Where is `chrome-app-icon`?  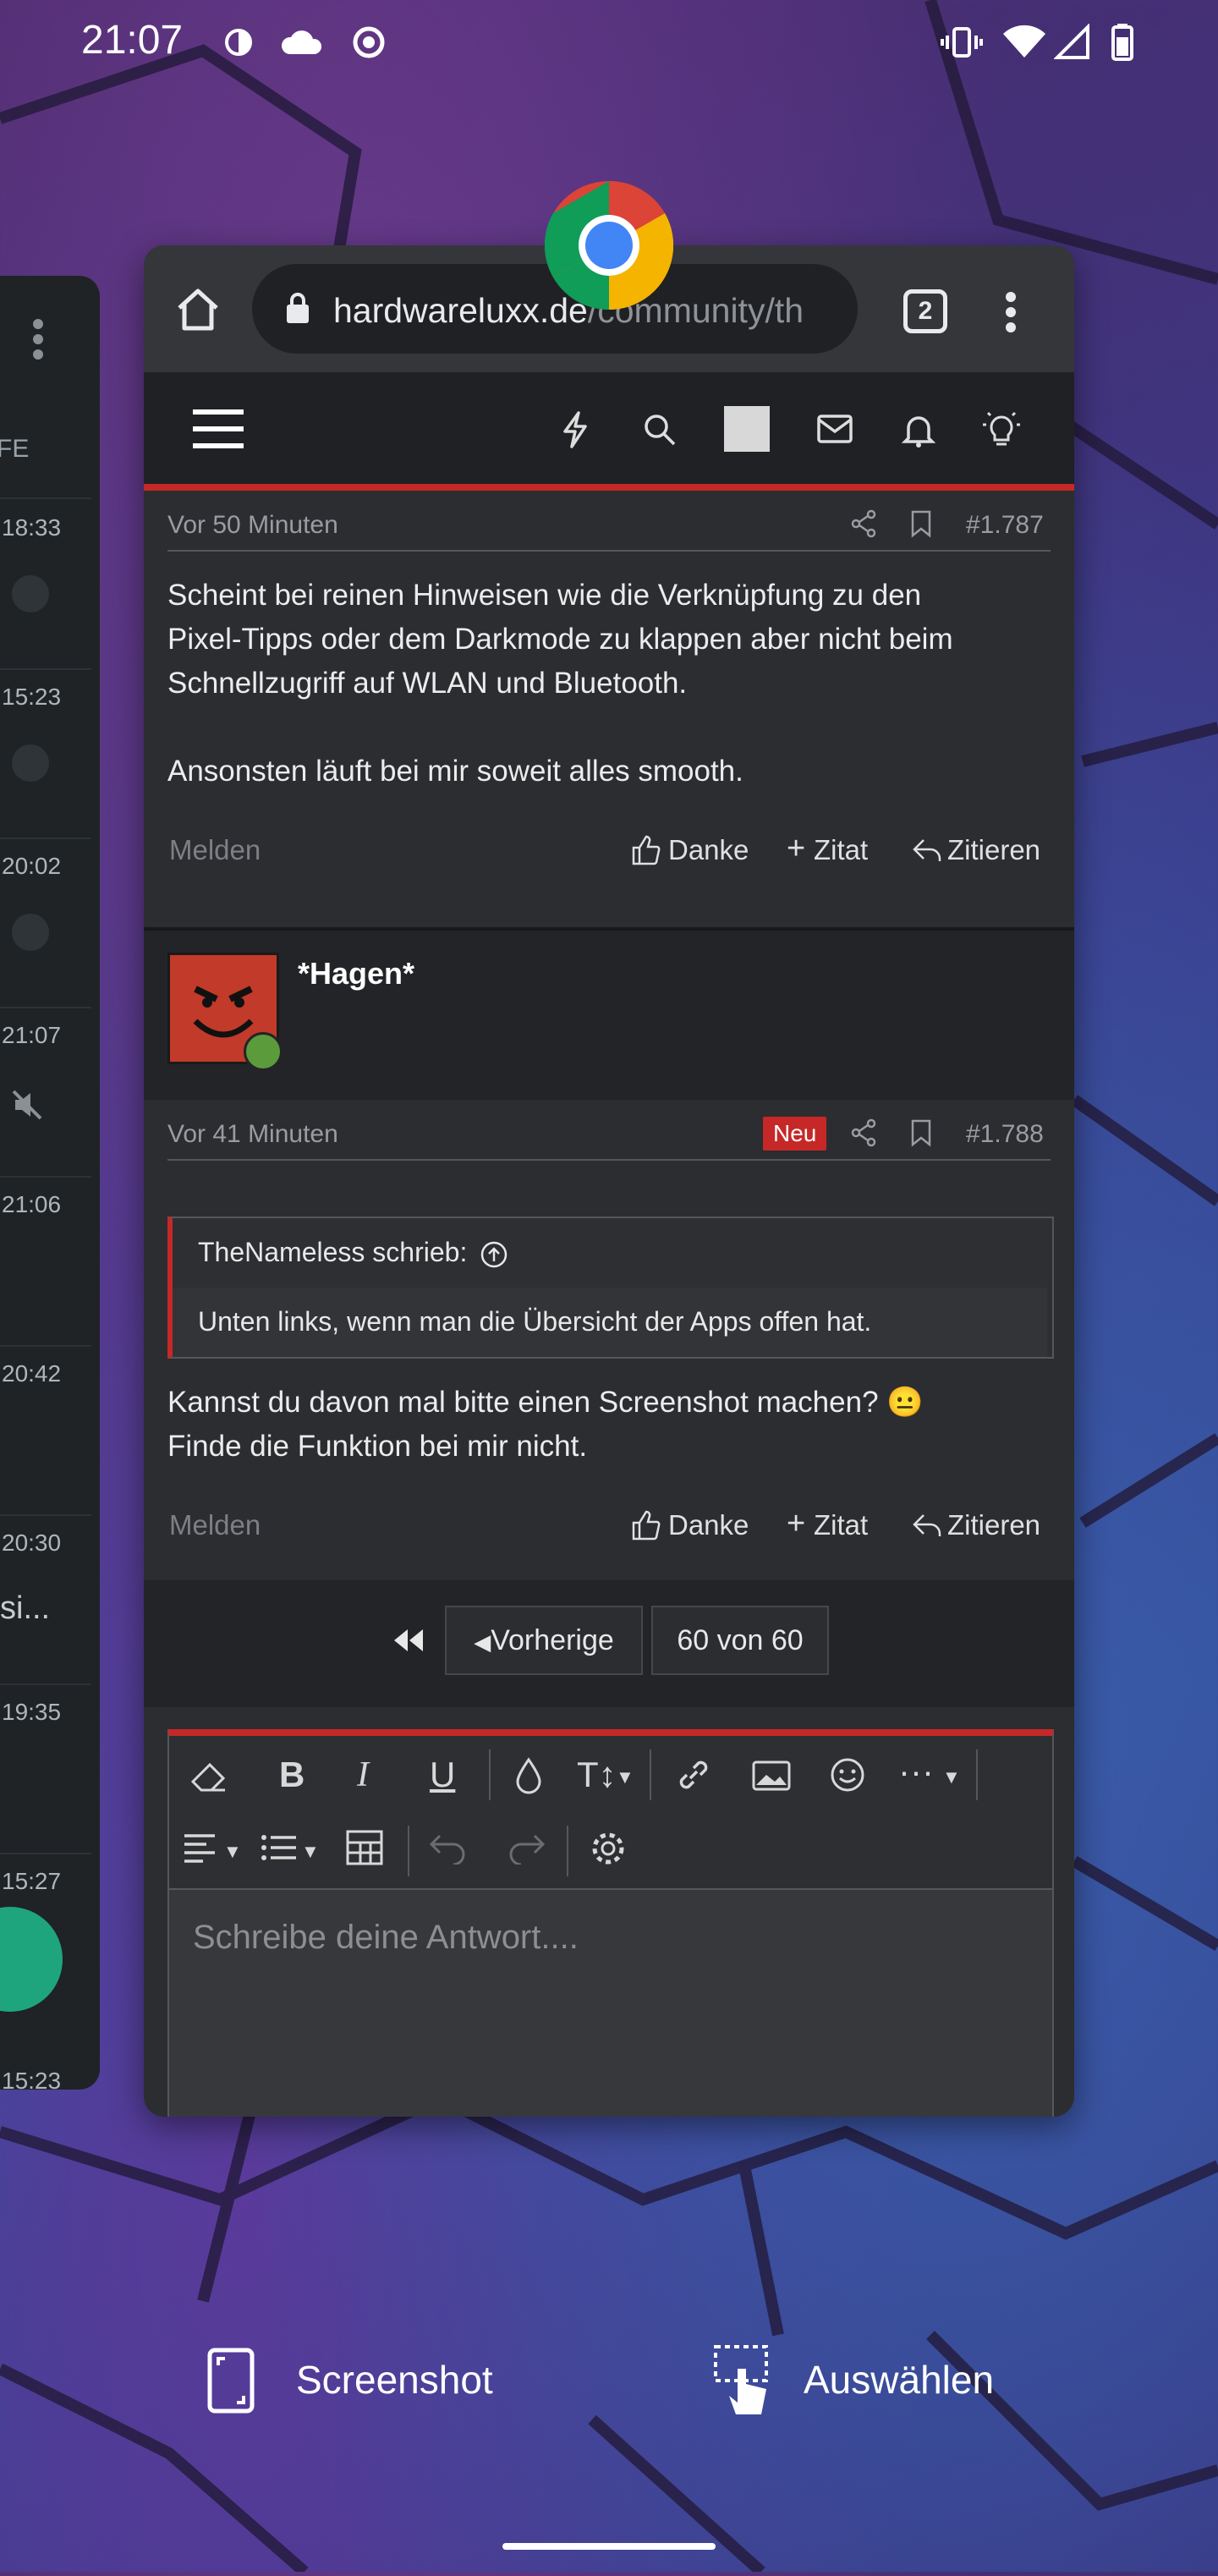
chrome-app-icon is located at coordinates (609, 246).